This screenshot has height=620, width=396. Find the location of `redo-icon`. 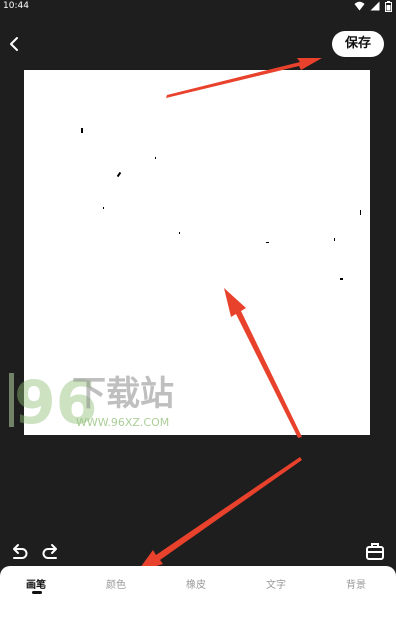

redo-icon is located at coordinates (49, 551).